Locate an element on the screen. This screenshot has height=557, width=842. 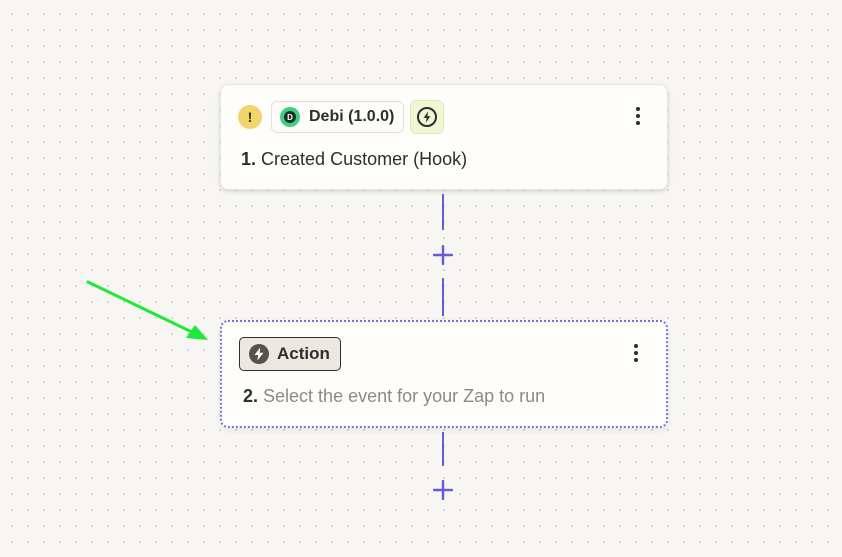
connector-line-top is located at coordinates (443, 212).